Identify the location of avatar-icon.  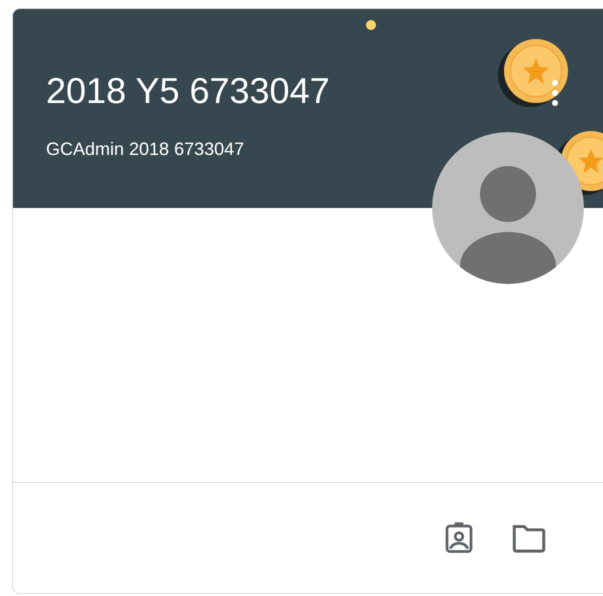
(508, 208).